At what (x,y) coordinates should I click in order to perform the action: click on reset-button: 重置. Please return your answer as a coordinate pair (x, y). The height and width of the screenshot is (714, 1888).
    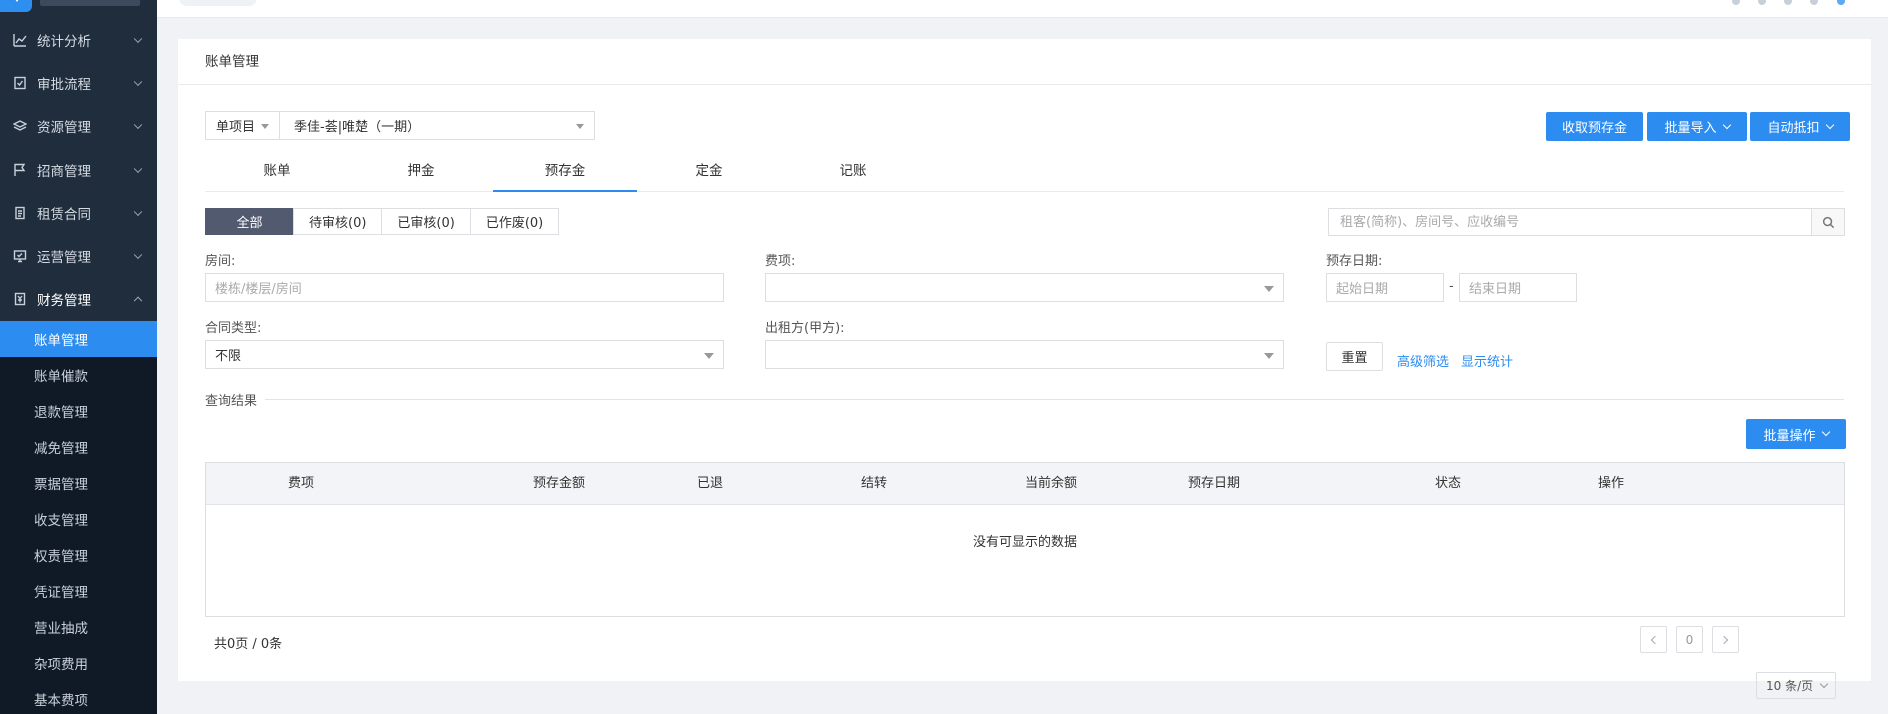
    Looking at the image, I should click on (1354, 356).